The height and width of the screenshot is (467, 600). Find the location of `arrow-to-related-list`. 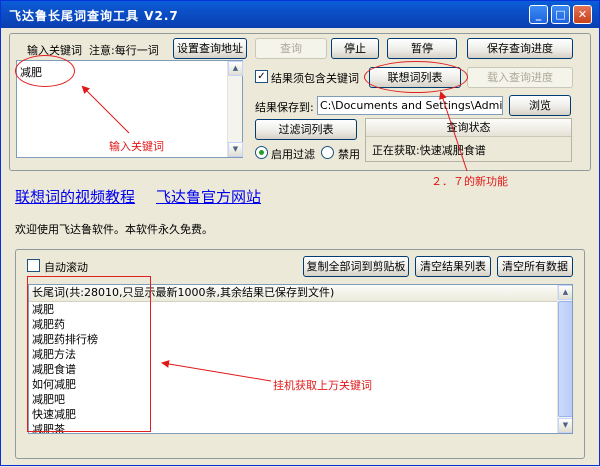

arrow-to-related-list is located at coordinates (453, 131).